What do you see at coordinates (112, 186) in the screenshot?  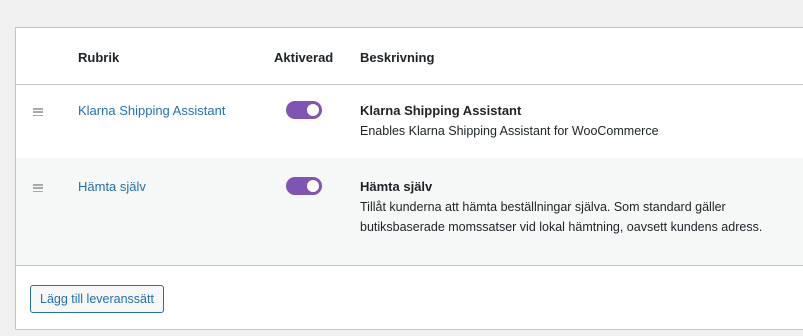 I see `shipping-method-link-local-pickup: Hämta själv` at bounding box center [112, 186].